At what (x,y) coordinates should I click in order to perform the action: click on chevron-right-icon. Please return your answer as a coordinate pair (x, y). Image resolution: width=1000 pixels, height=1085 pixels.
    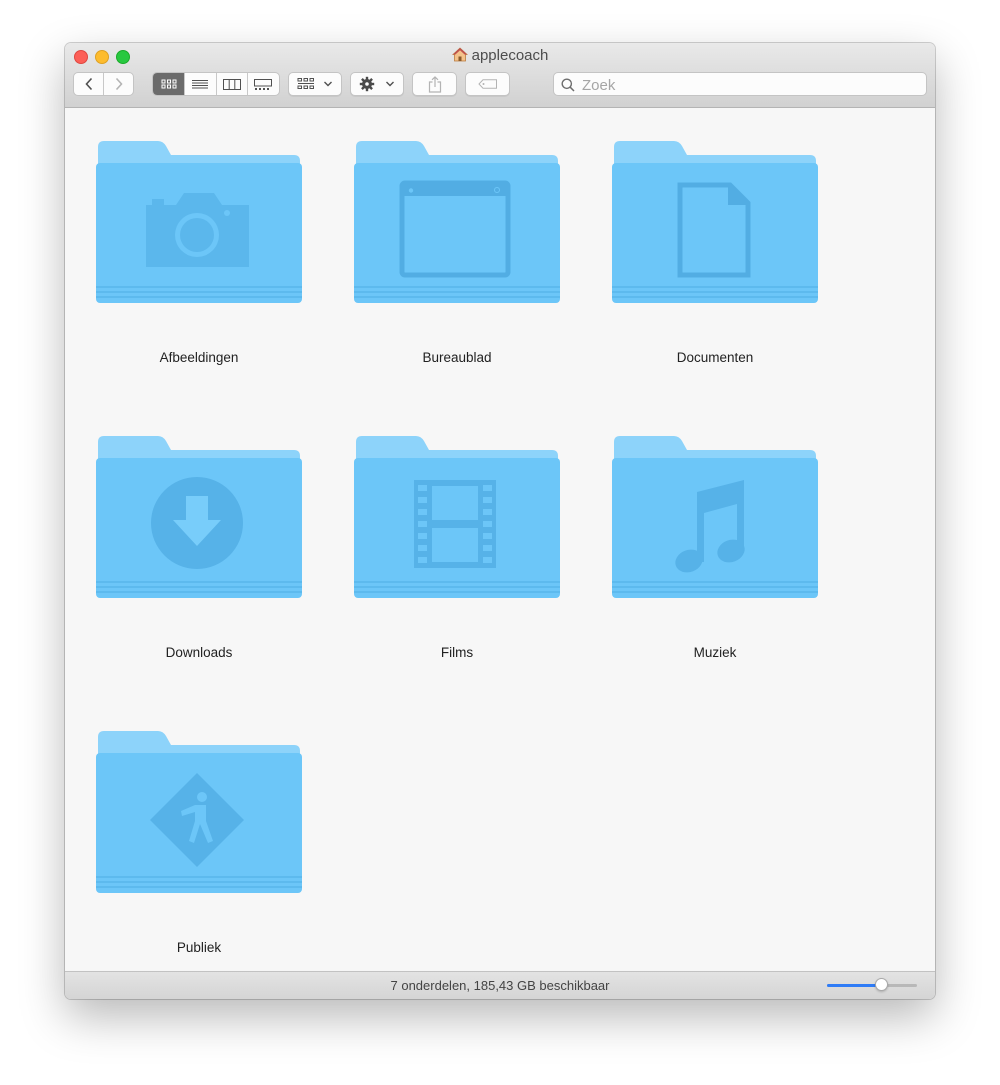
    Looking at the image, I should click on (119, 84).